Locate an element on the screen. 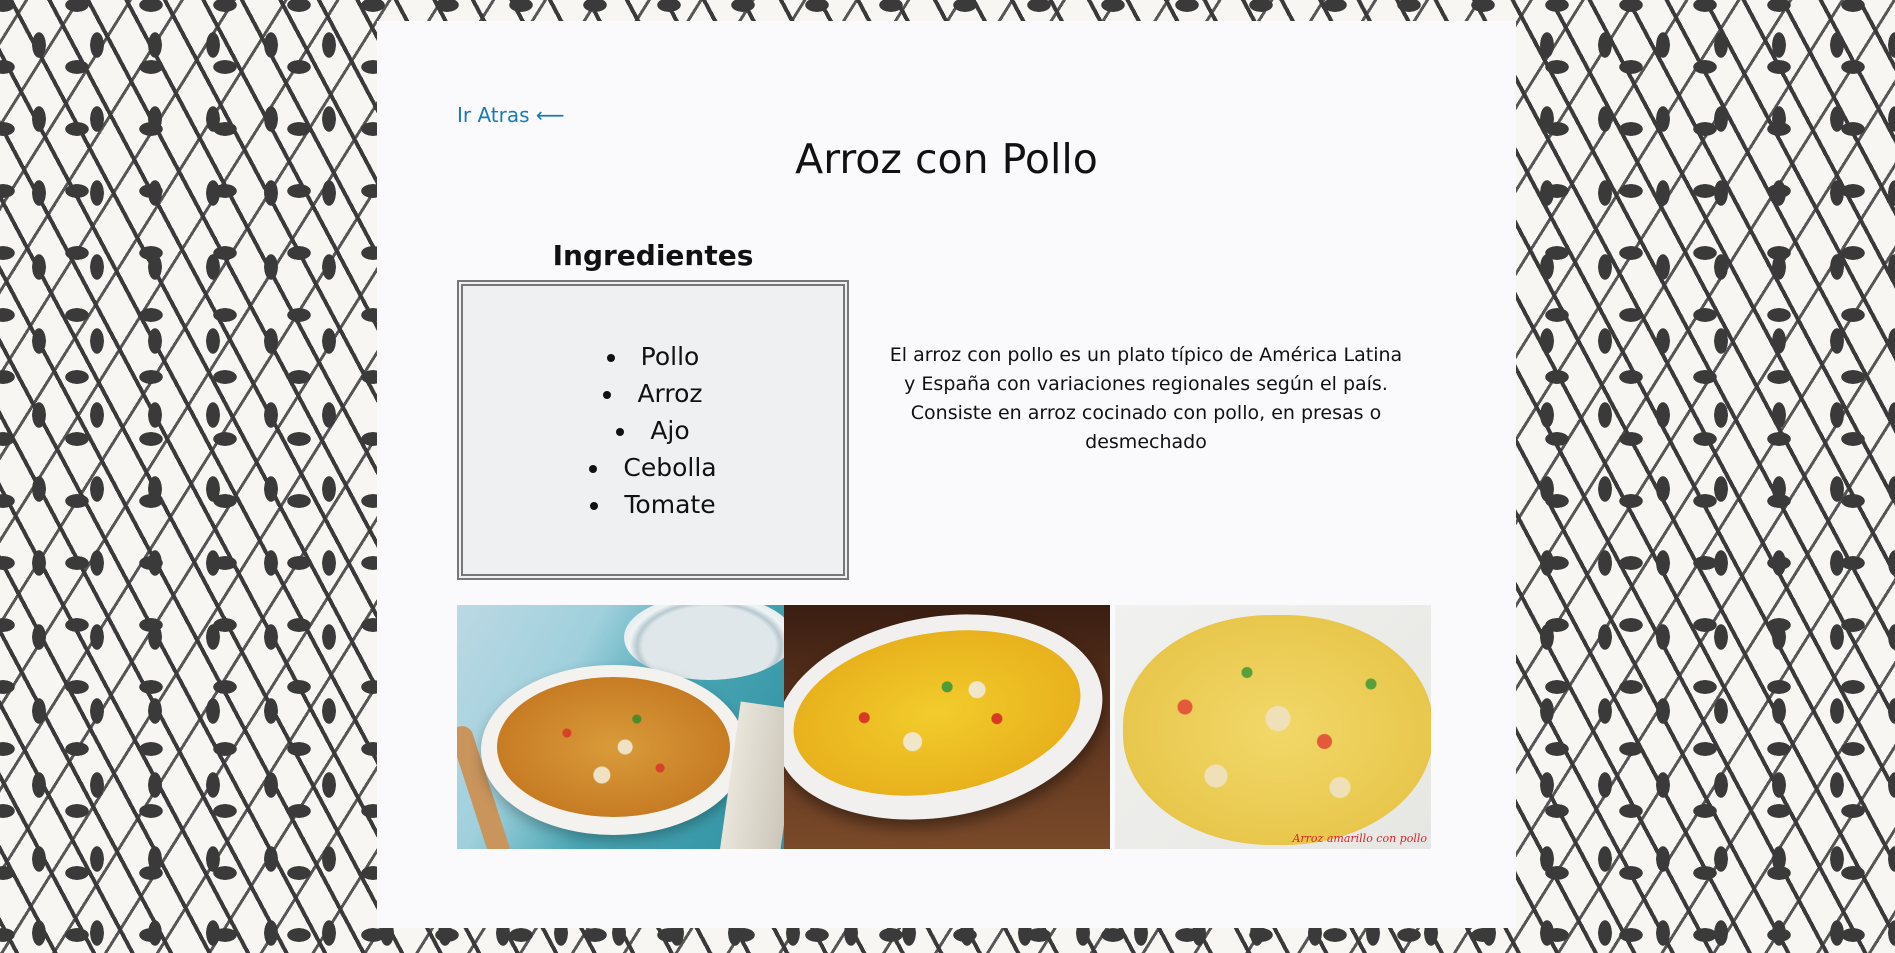  ingredient-item: Pollo is located at coordinates (652, 356).